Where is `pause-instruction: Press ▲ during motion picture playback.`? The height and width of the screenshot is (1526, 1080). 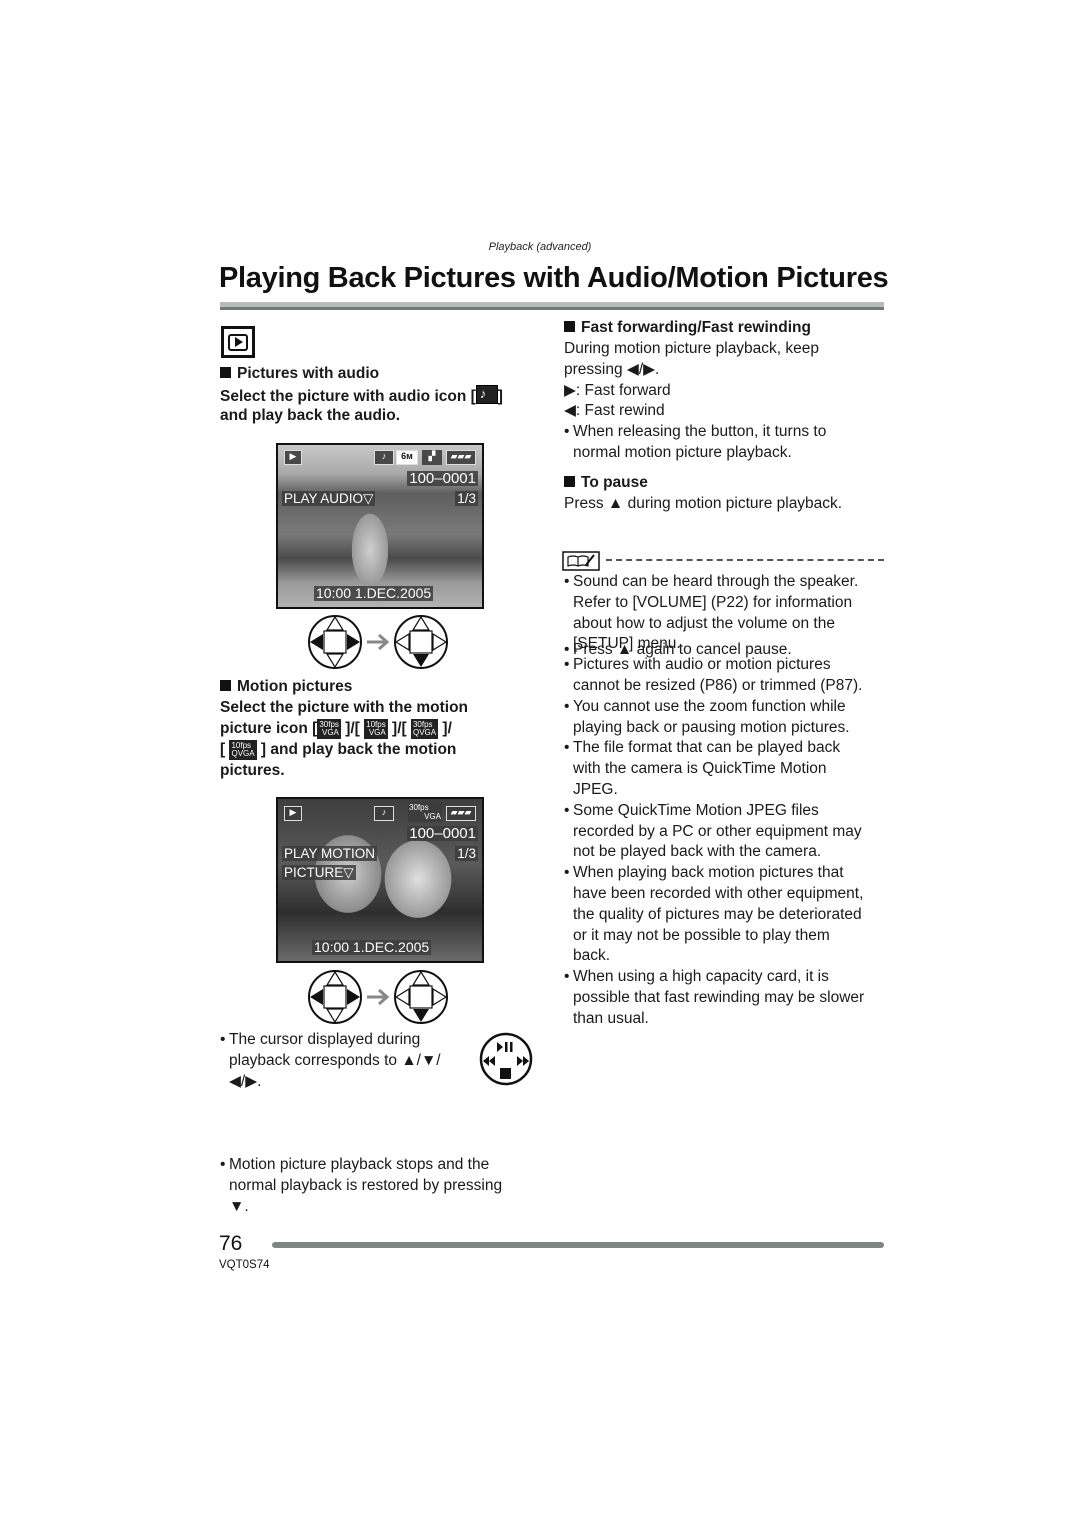 pause-instruction: Press ▲ during motion picture playback. is located at coordinates (703, 503).